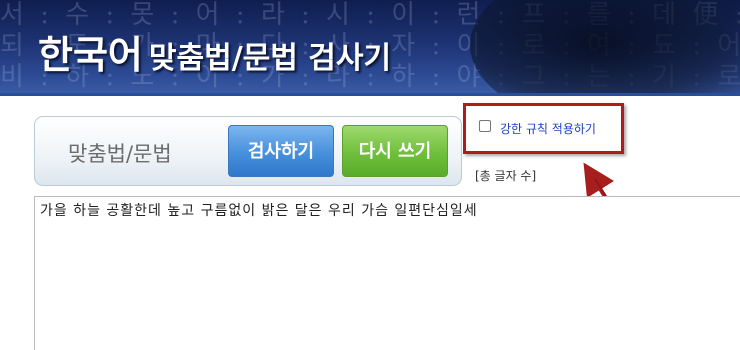 This screenshot has width=740, height=350. Describe the element at coordinates (506, 176) in the screenshot. I see `character-count: [총 글자 수]` at that location.